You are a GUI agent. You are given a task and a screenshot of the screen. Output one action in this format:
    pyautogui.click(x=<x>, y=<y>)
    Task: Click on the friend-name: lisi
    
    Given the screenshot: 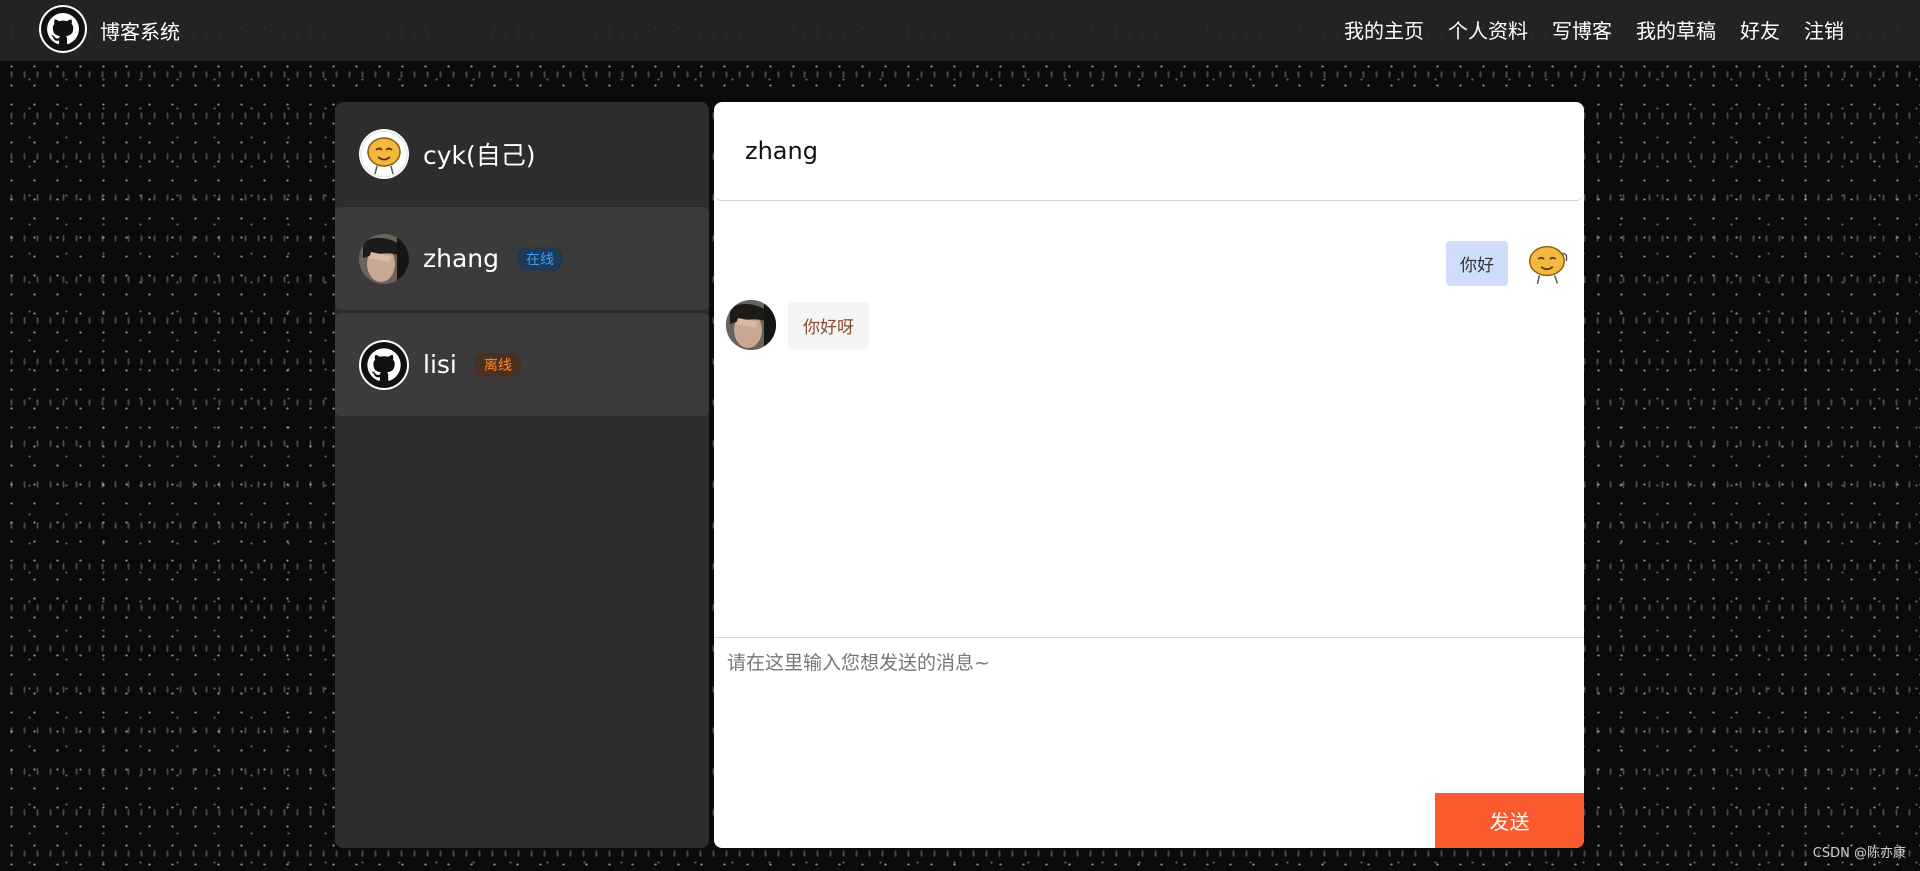 What is the action you would take?
    pyautogui.click(x=440, y=364)
    